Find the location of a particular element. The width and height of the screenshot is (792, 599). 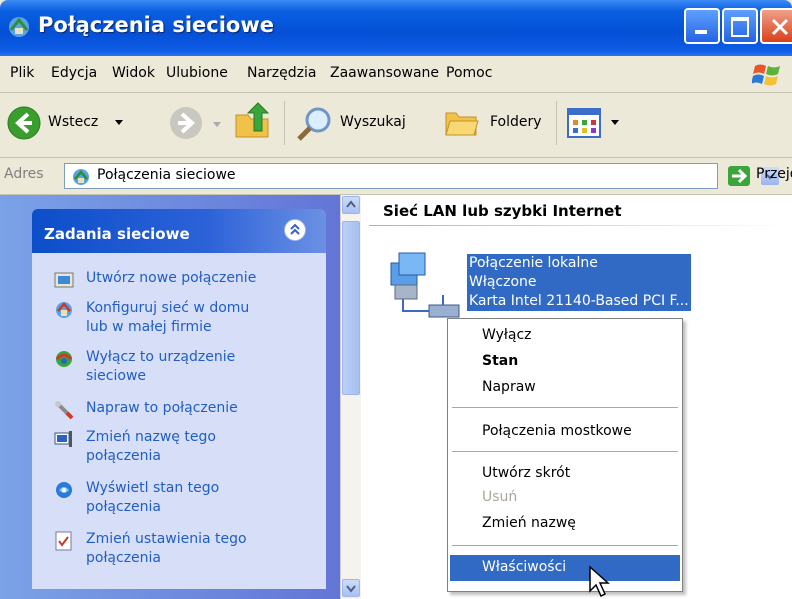

scroll-up-button is located at coordinates (351, 205).